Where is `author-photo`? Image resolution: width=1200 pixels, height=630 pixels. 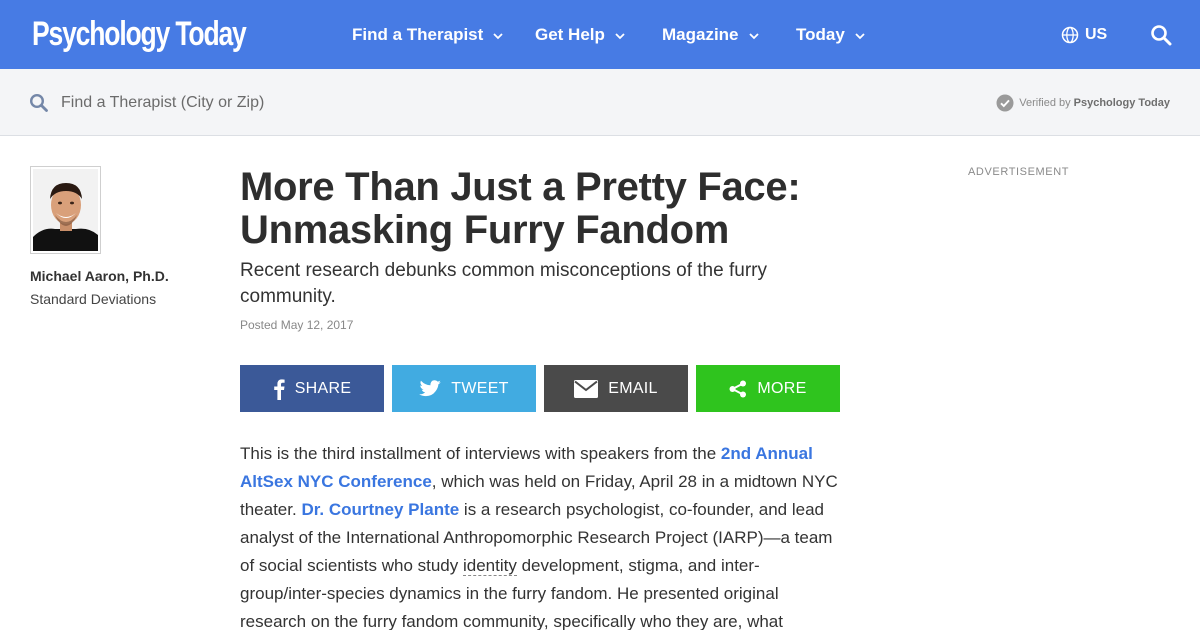 author-photo is located at coordinates (65, 210).